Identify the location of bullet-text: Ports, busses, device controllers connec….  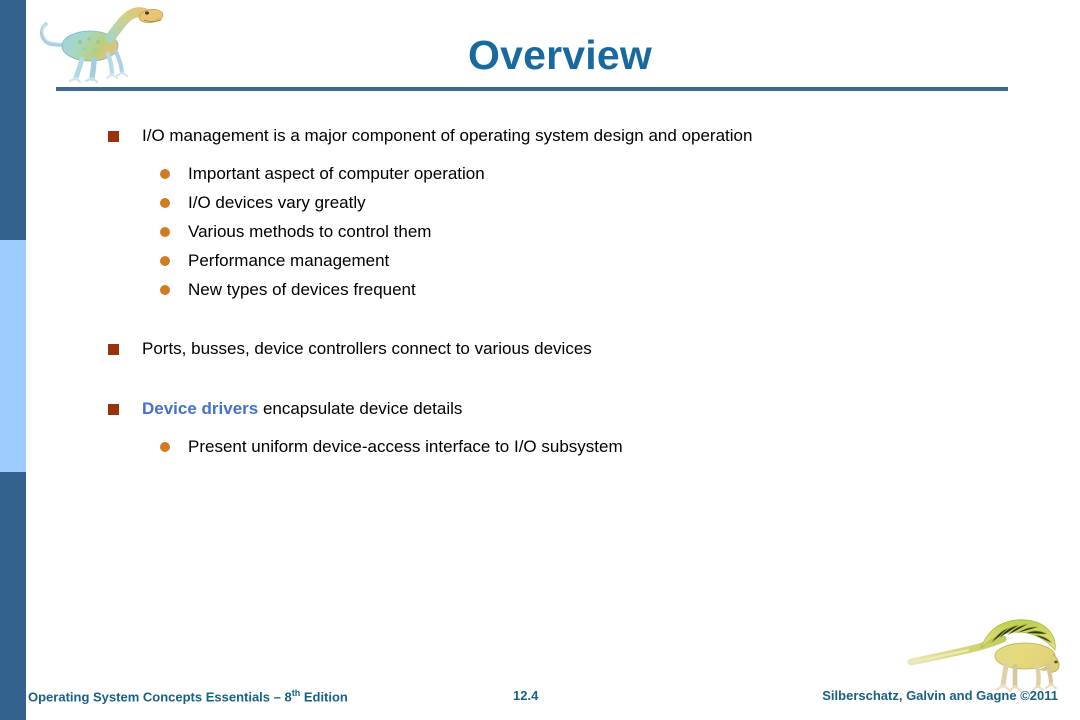
(367, 348).